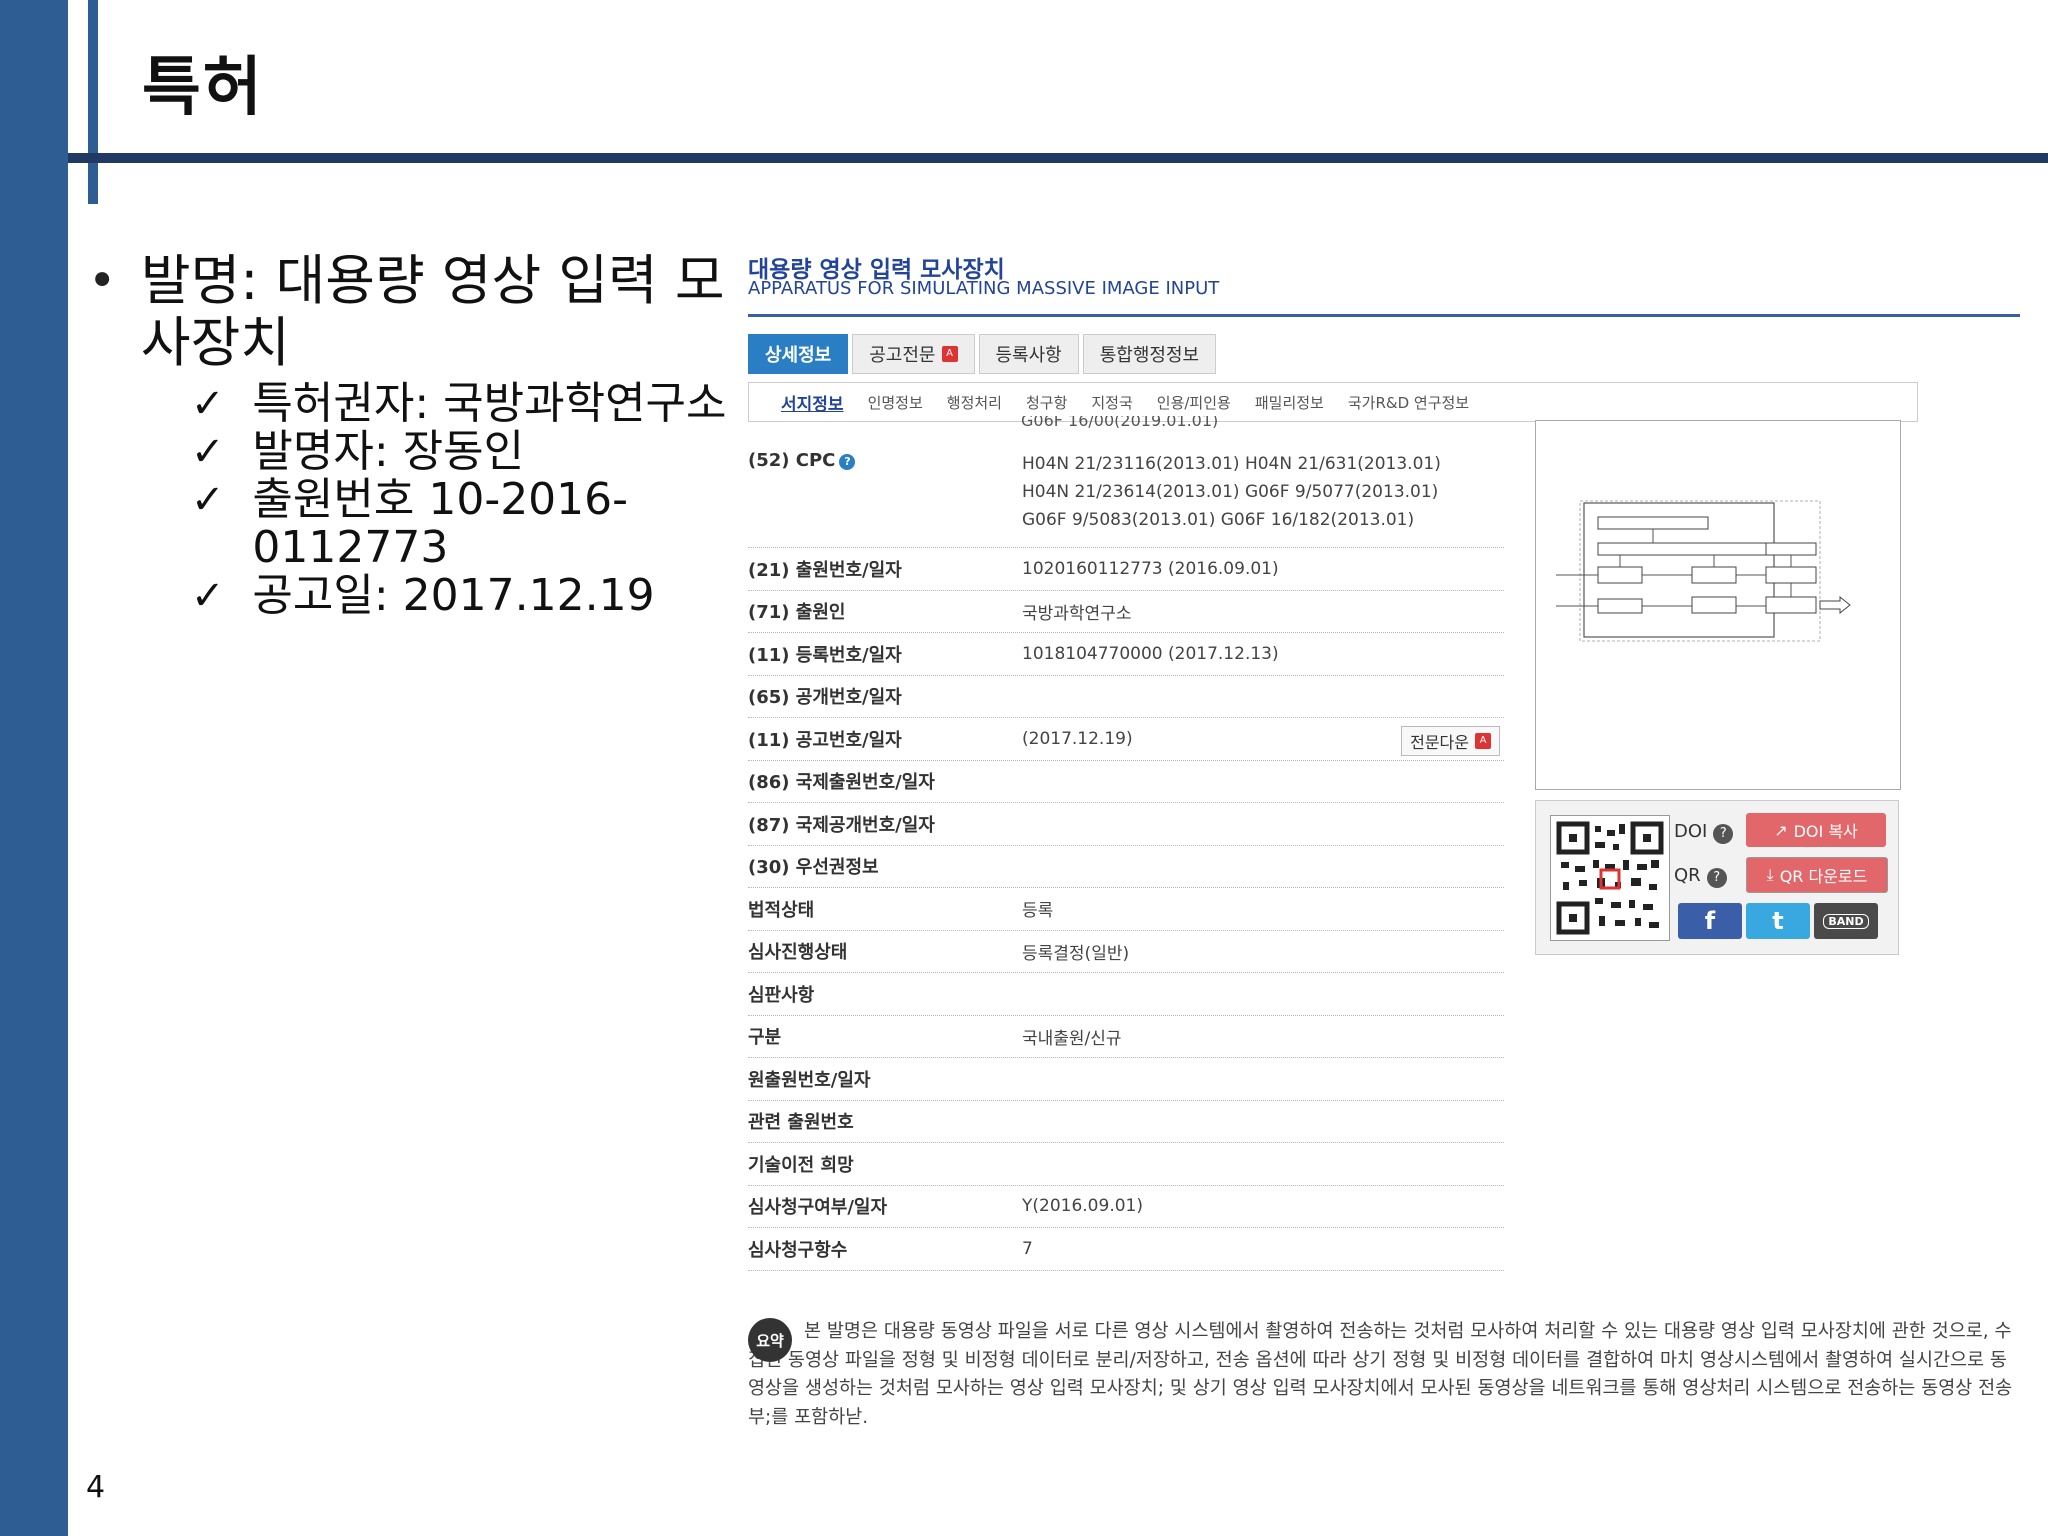 Image resolution: width=2048 pixels, height=1536 pixels. I want to click on table-row: (11) 등록번호/일자 1018104770000 (2017.12.13), so click(1126, 654).